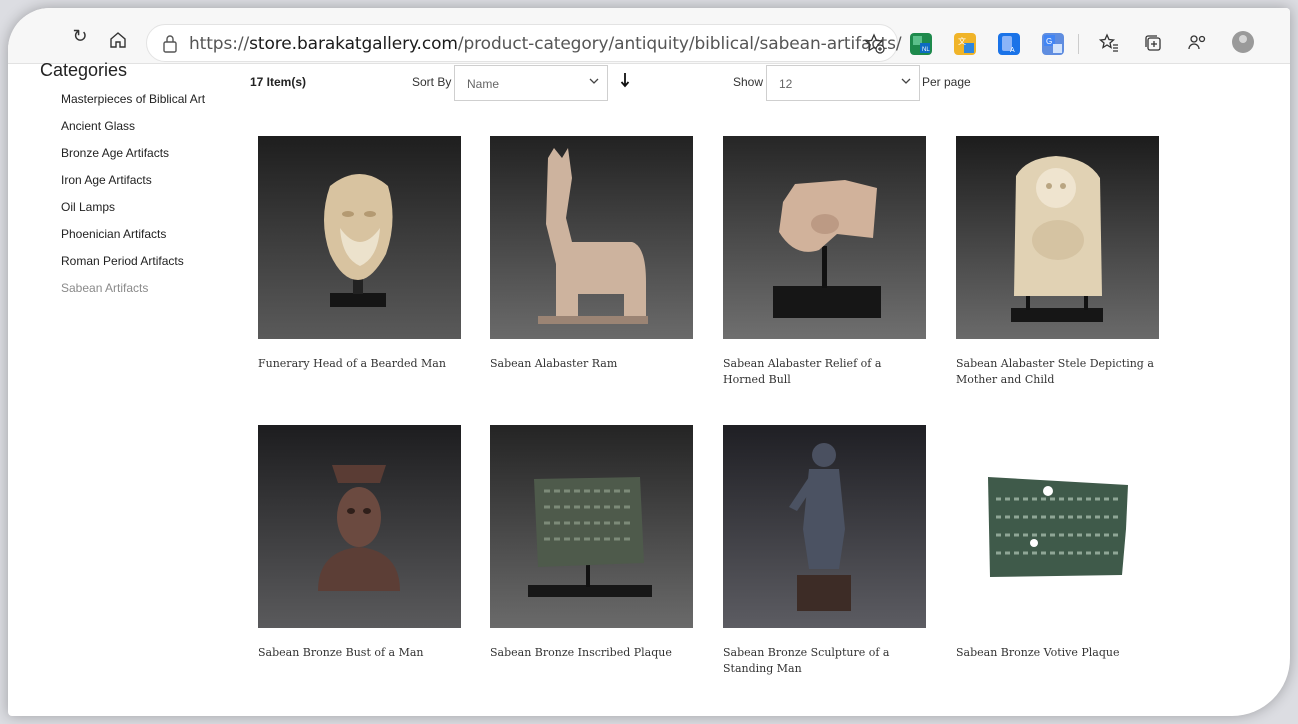 This screenshot has height=724, width=1298. Describe the element at coordinates (824, 372) in the screenshot. I see `product-title: Sabean Alabaster Relief of a Horned Bull` at that location.